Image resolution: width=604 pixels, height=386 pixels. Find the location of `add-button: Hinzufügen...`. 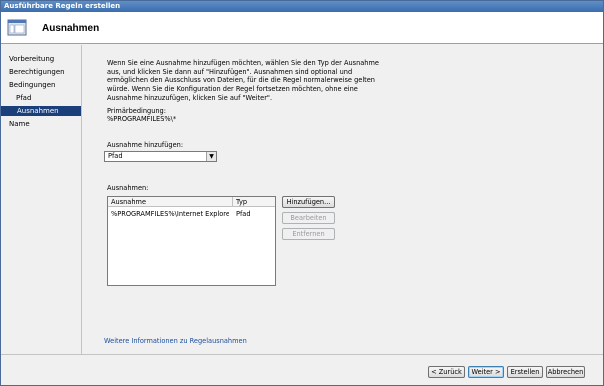

add-button: Hinzufügen... is located at coordinates (308, 202).